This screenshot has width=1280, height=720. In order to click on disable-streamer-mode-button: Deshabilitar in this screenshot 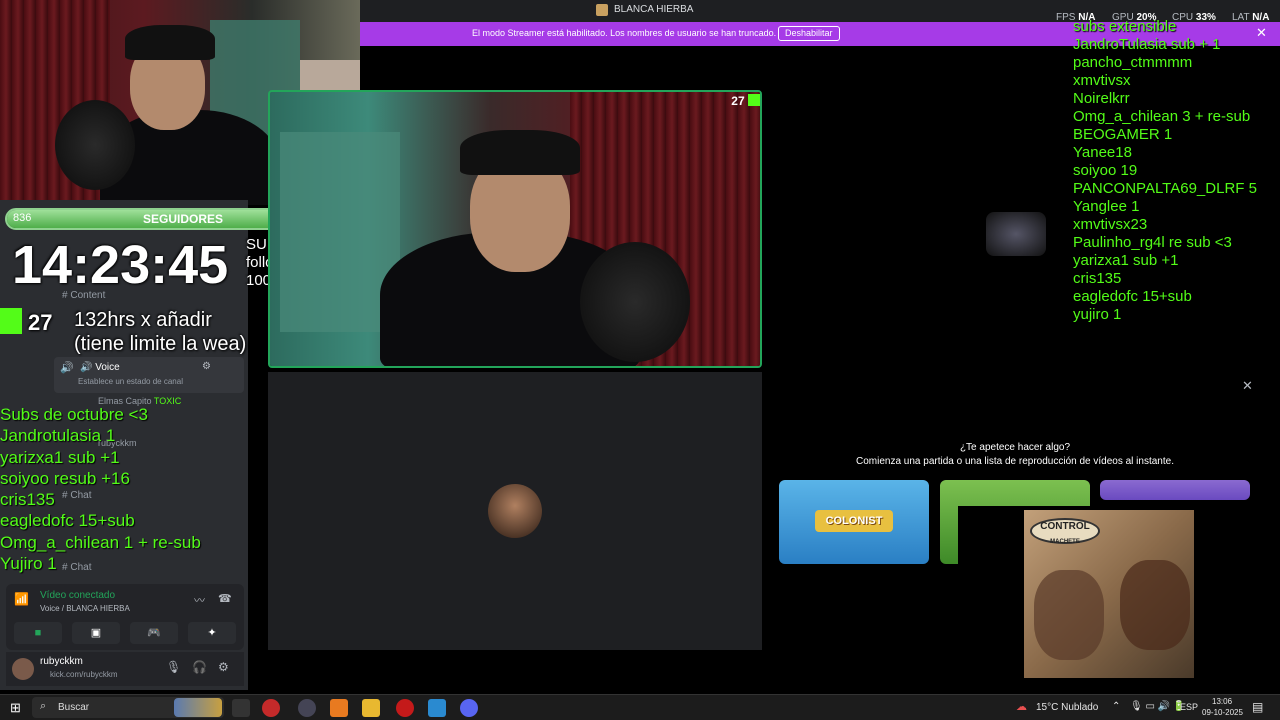, I will do `click(809, 33)`.